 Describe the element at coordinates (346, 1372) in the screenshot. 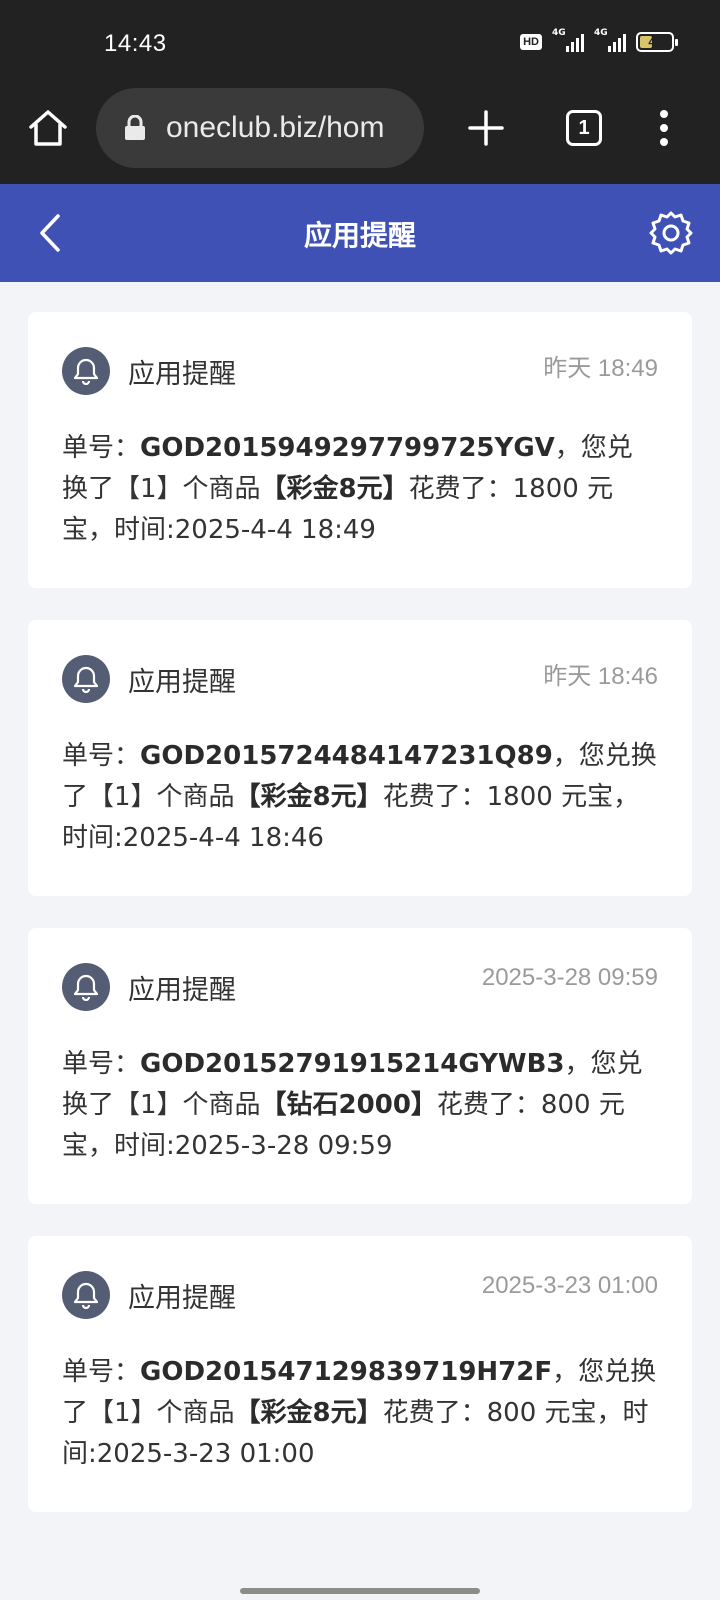

I see `order-number: GOD201547129839719H72F` at that location.